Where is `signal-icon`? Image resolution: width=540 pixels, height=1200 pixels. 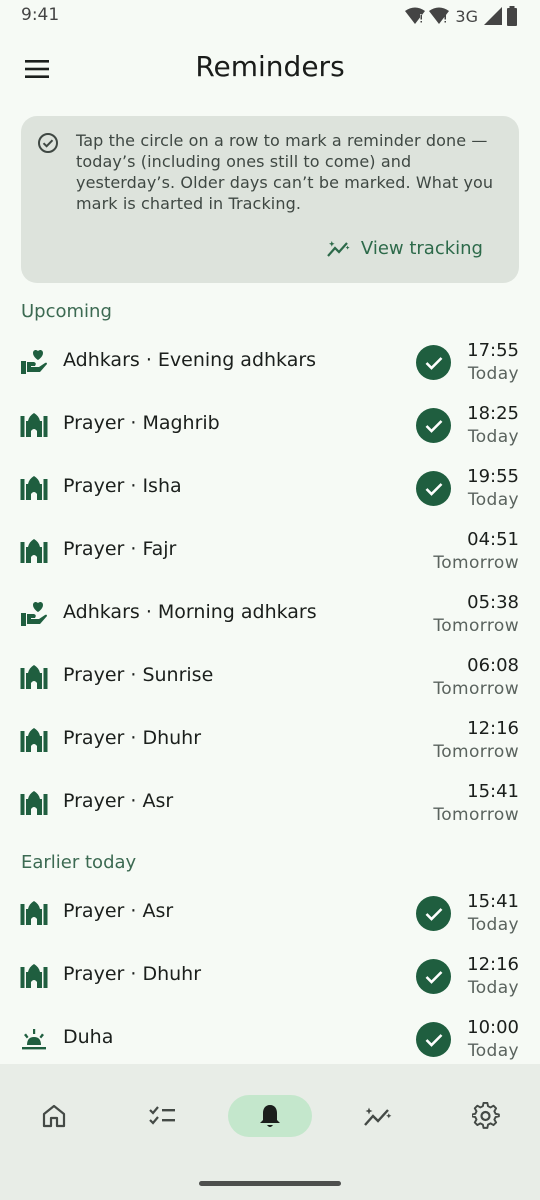 signal-icon is located at coordinates (493, 16).